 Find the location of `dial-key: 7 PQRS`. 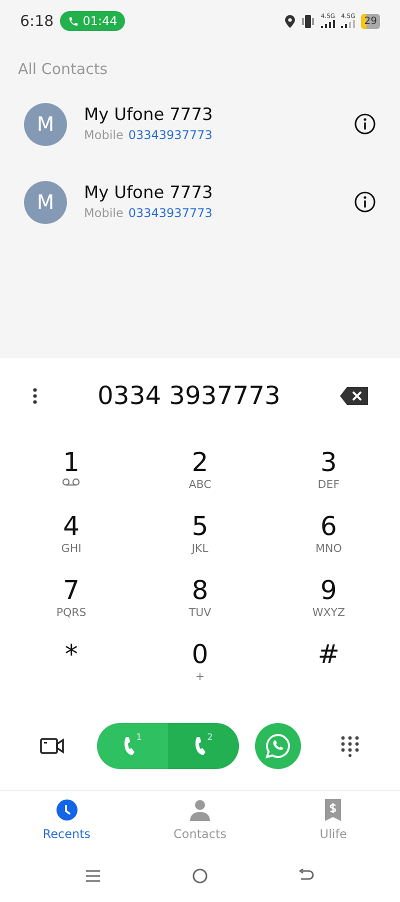

dial-key: 7 PQRS is located at coordinates (71, 602).